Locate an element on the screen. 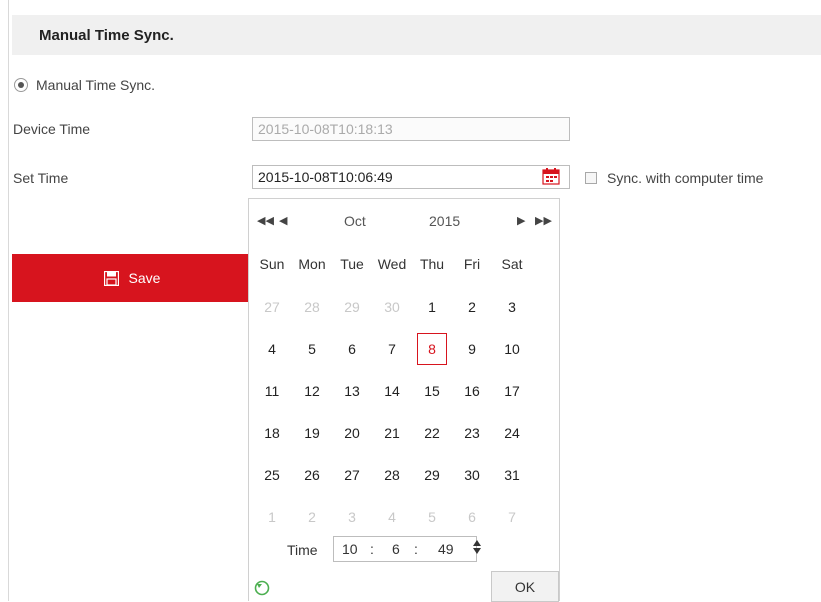 Image resolution: width=821 pixels, height=602 pixels. save-button: Save is located at coordinates (132, 278).